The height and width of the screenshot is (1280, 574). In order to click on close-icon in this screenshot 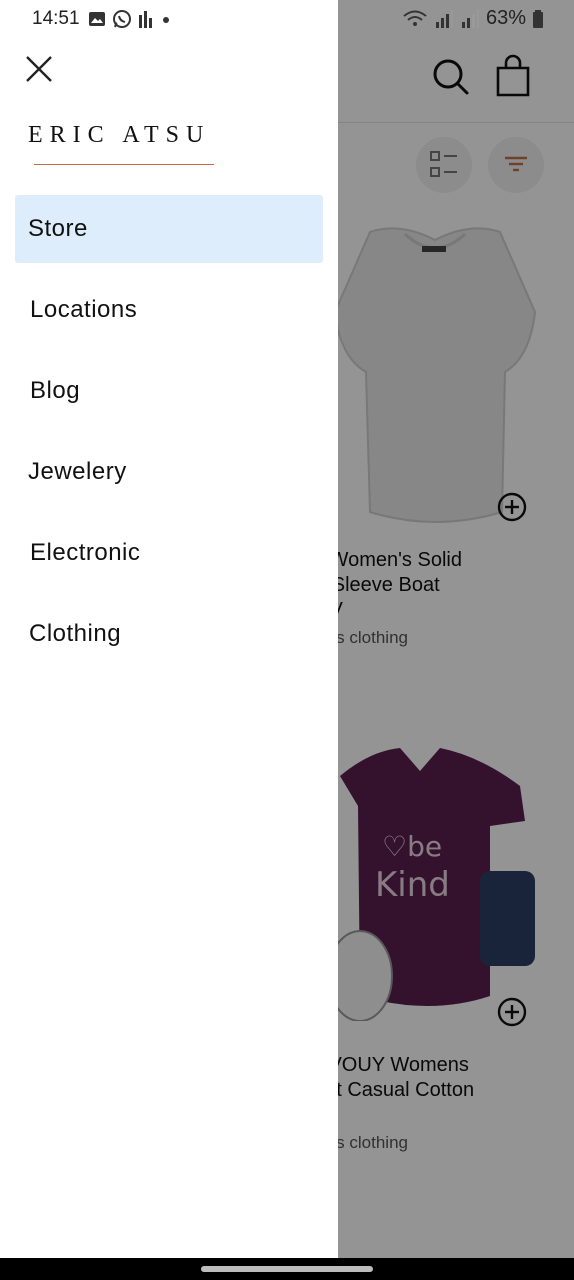, I will do `click(39, 69)`.